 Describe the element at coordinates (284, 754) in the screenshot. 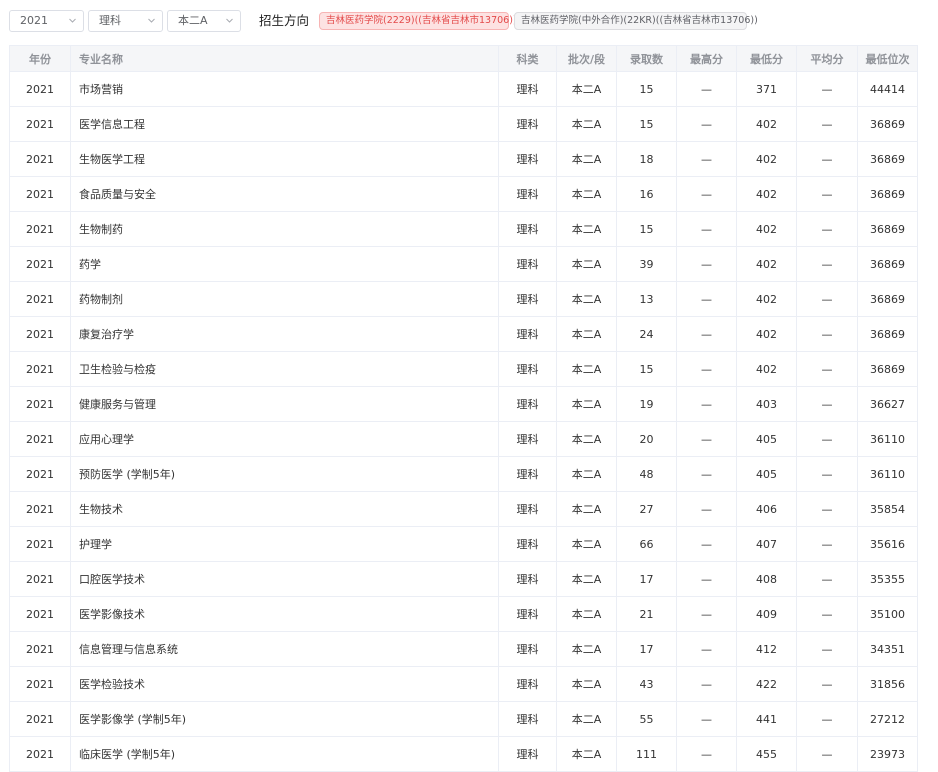

I see `cell-major: 临床医学 (学制5年)` at that location.